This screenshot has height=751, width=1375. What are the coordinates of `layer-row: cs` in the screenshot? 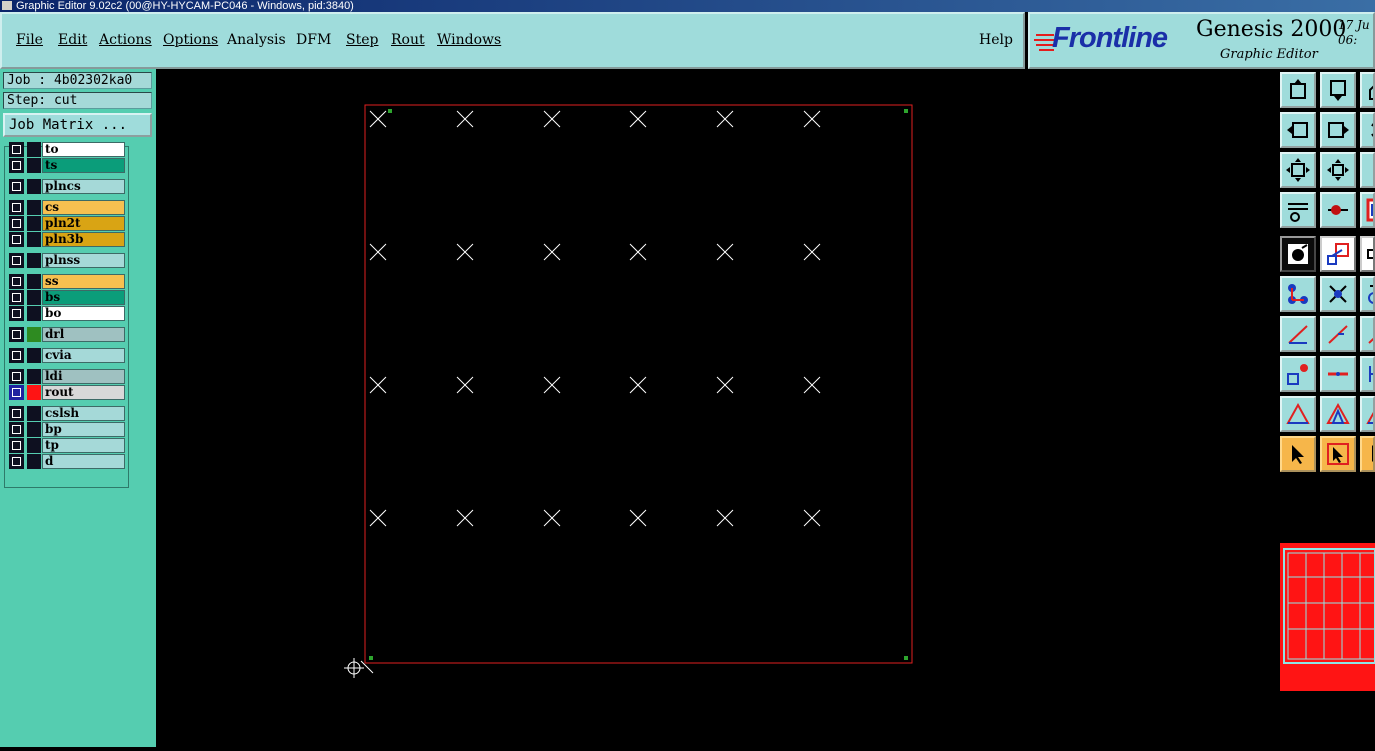 It's located at (67, 207).